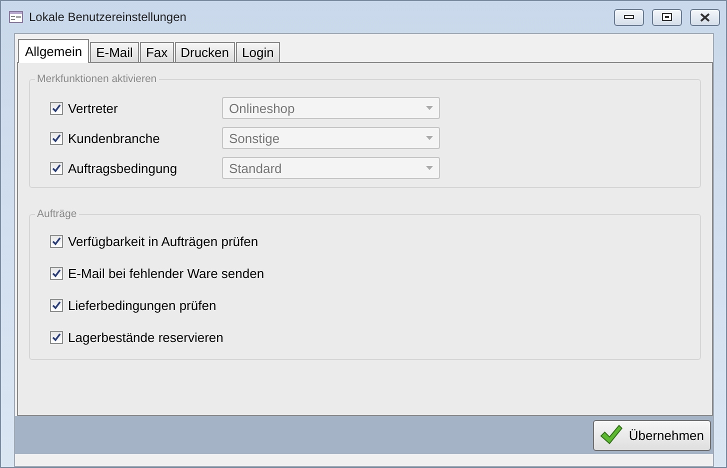 Image resolution: width=727 pixels, height=468 pixels. Describe the element at coordinates (258, 52) in the screenshot. I see `tab: Login` at that location.